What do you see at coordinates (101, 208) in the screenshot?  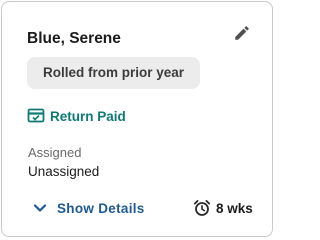 I see `show-details-label: Show Details` at bounding box center [101, 208].